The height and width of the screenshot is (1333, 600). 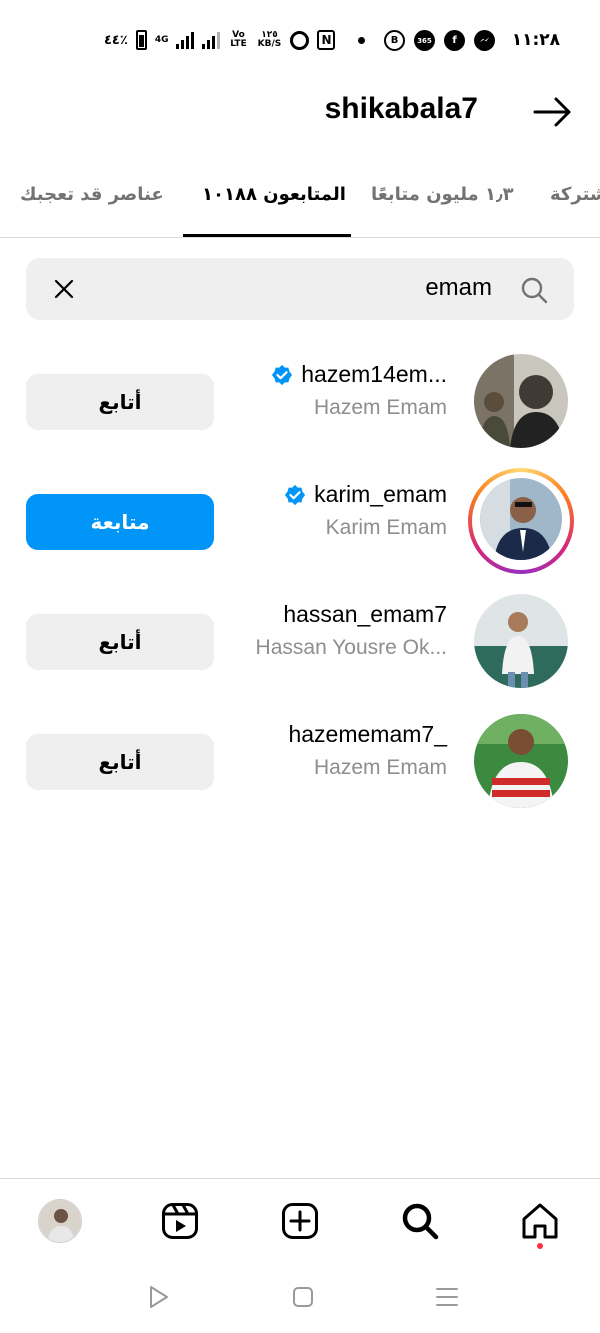 What do you see at coordinates (267, 235) in the screenshot?
I see `active-tab-indicator` at bounding box center [267, 235].